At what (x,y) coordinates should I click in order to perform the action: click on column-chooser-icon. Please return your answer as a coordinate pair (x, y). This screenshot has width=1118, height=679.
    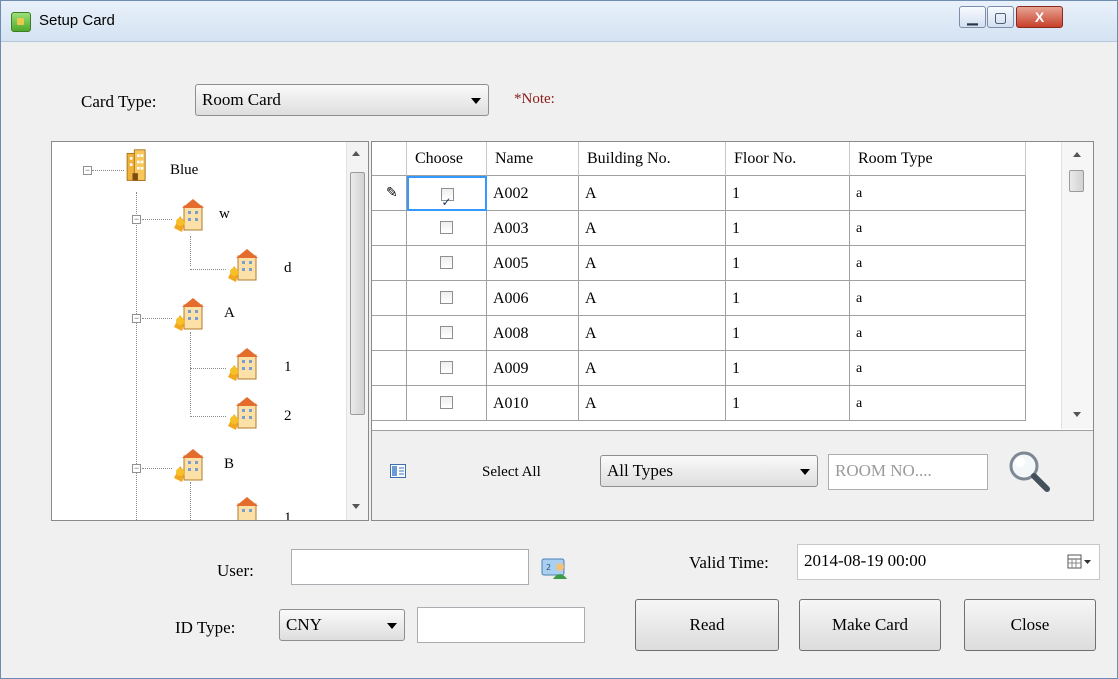
    Looking at the image, I should click on (398, 471).